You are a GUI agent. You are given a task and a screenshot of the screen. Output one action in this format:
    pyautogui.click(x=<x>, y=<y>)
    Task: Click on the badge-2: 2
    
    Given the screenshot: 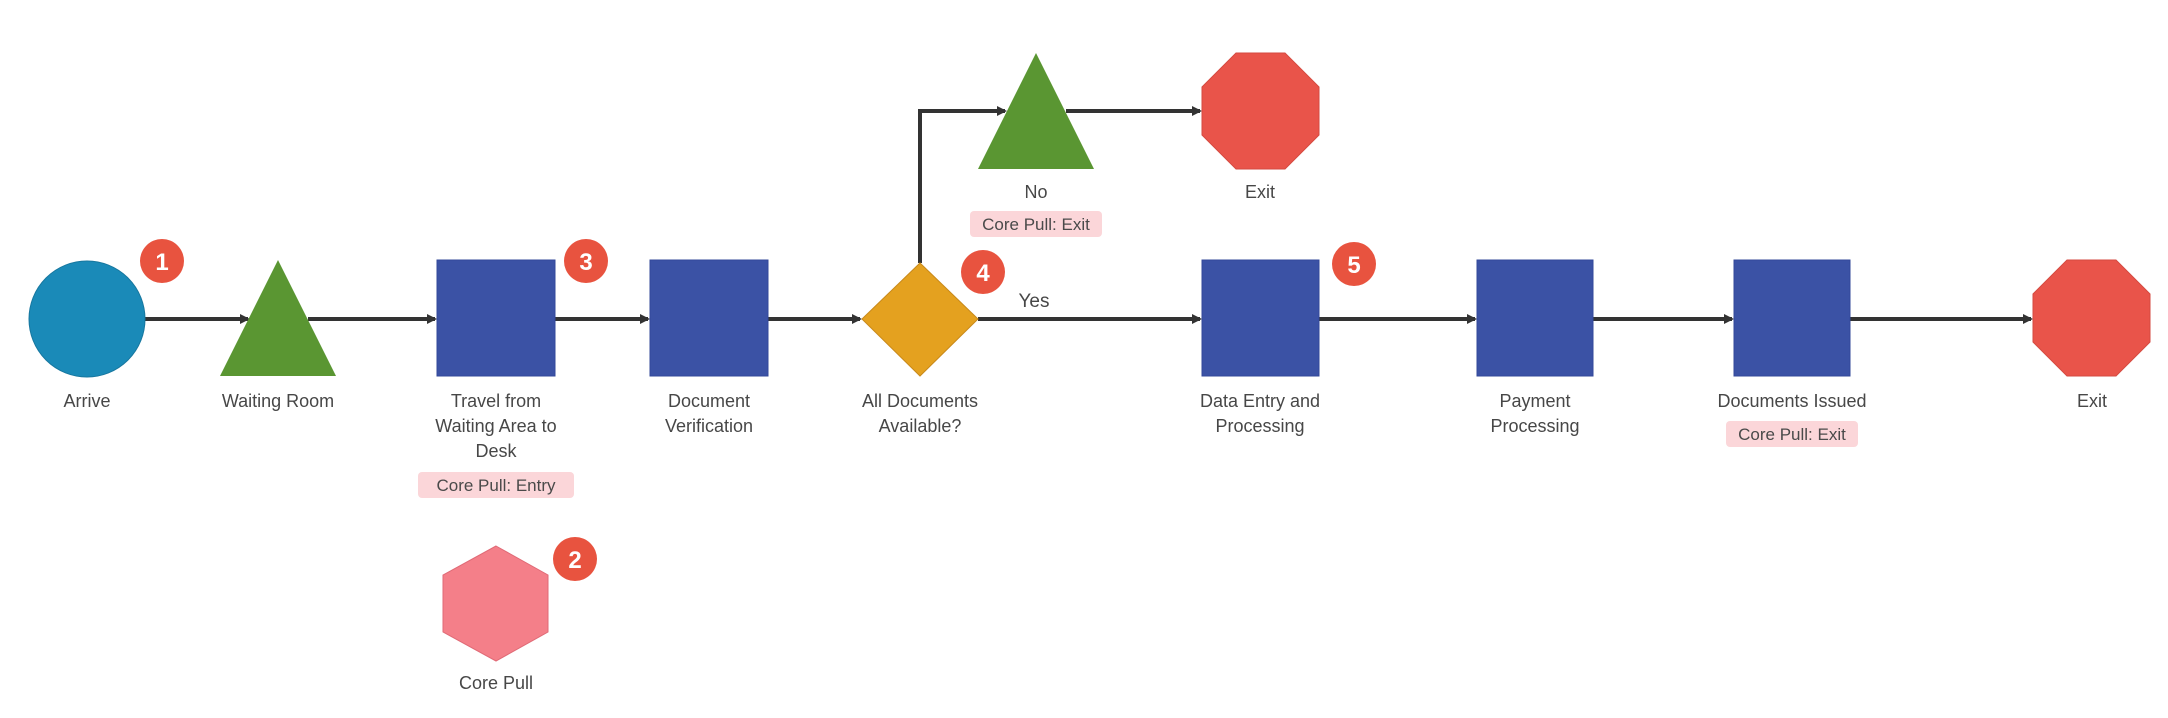 What is the action you would take?
    pyautogui.click(x=575, y=559)
    